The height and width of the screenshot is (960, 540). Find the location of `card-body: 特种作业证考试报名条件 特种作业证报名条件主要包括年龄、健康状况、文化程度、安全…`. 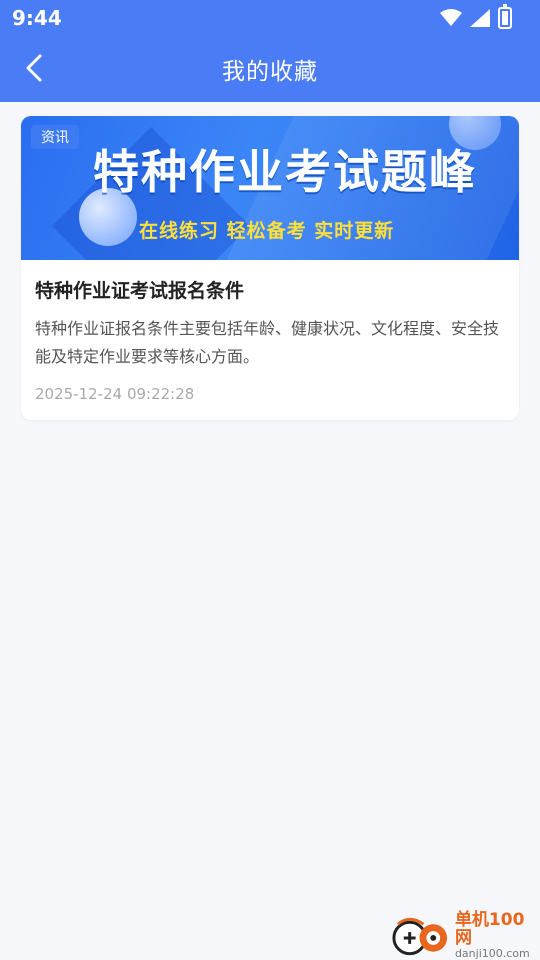

card-body: 特种作业证考试报名条件 特种作业证报名条件主要包括年龄、健康状况、文化程度、安全… is located at coordinates (270, 339).